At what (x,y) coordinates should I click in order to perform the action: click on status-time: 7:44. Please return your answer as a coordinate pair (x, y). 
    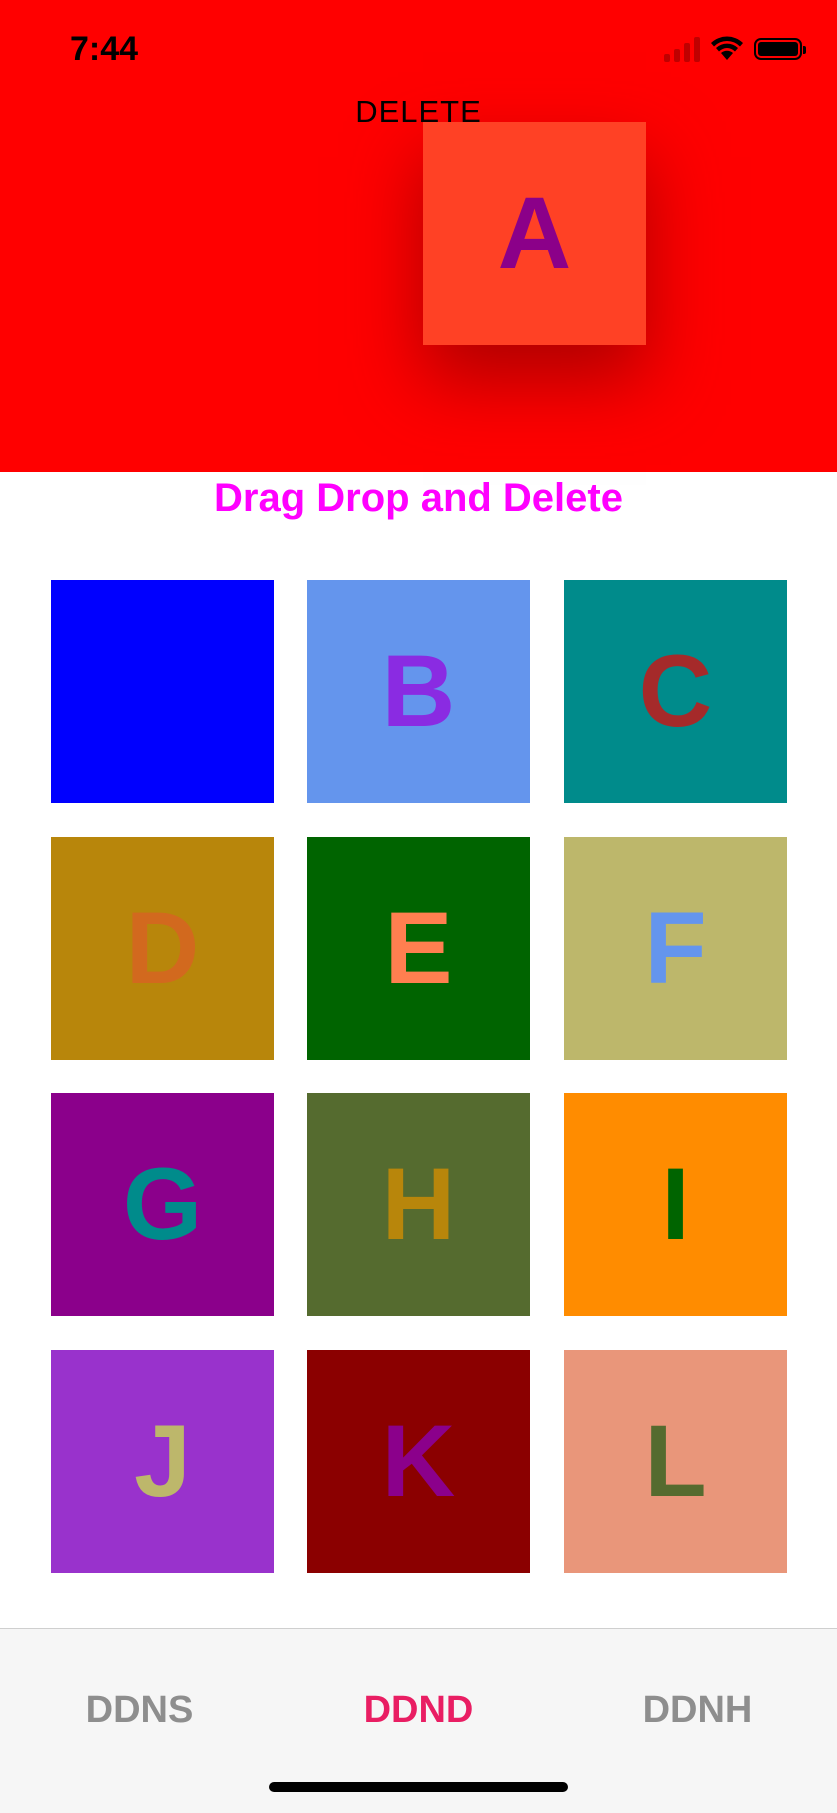
    Looking at the image, I should click on (104, 49).